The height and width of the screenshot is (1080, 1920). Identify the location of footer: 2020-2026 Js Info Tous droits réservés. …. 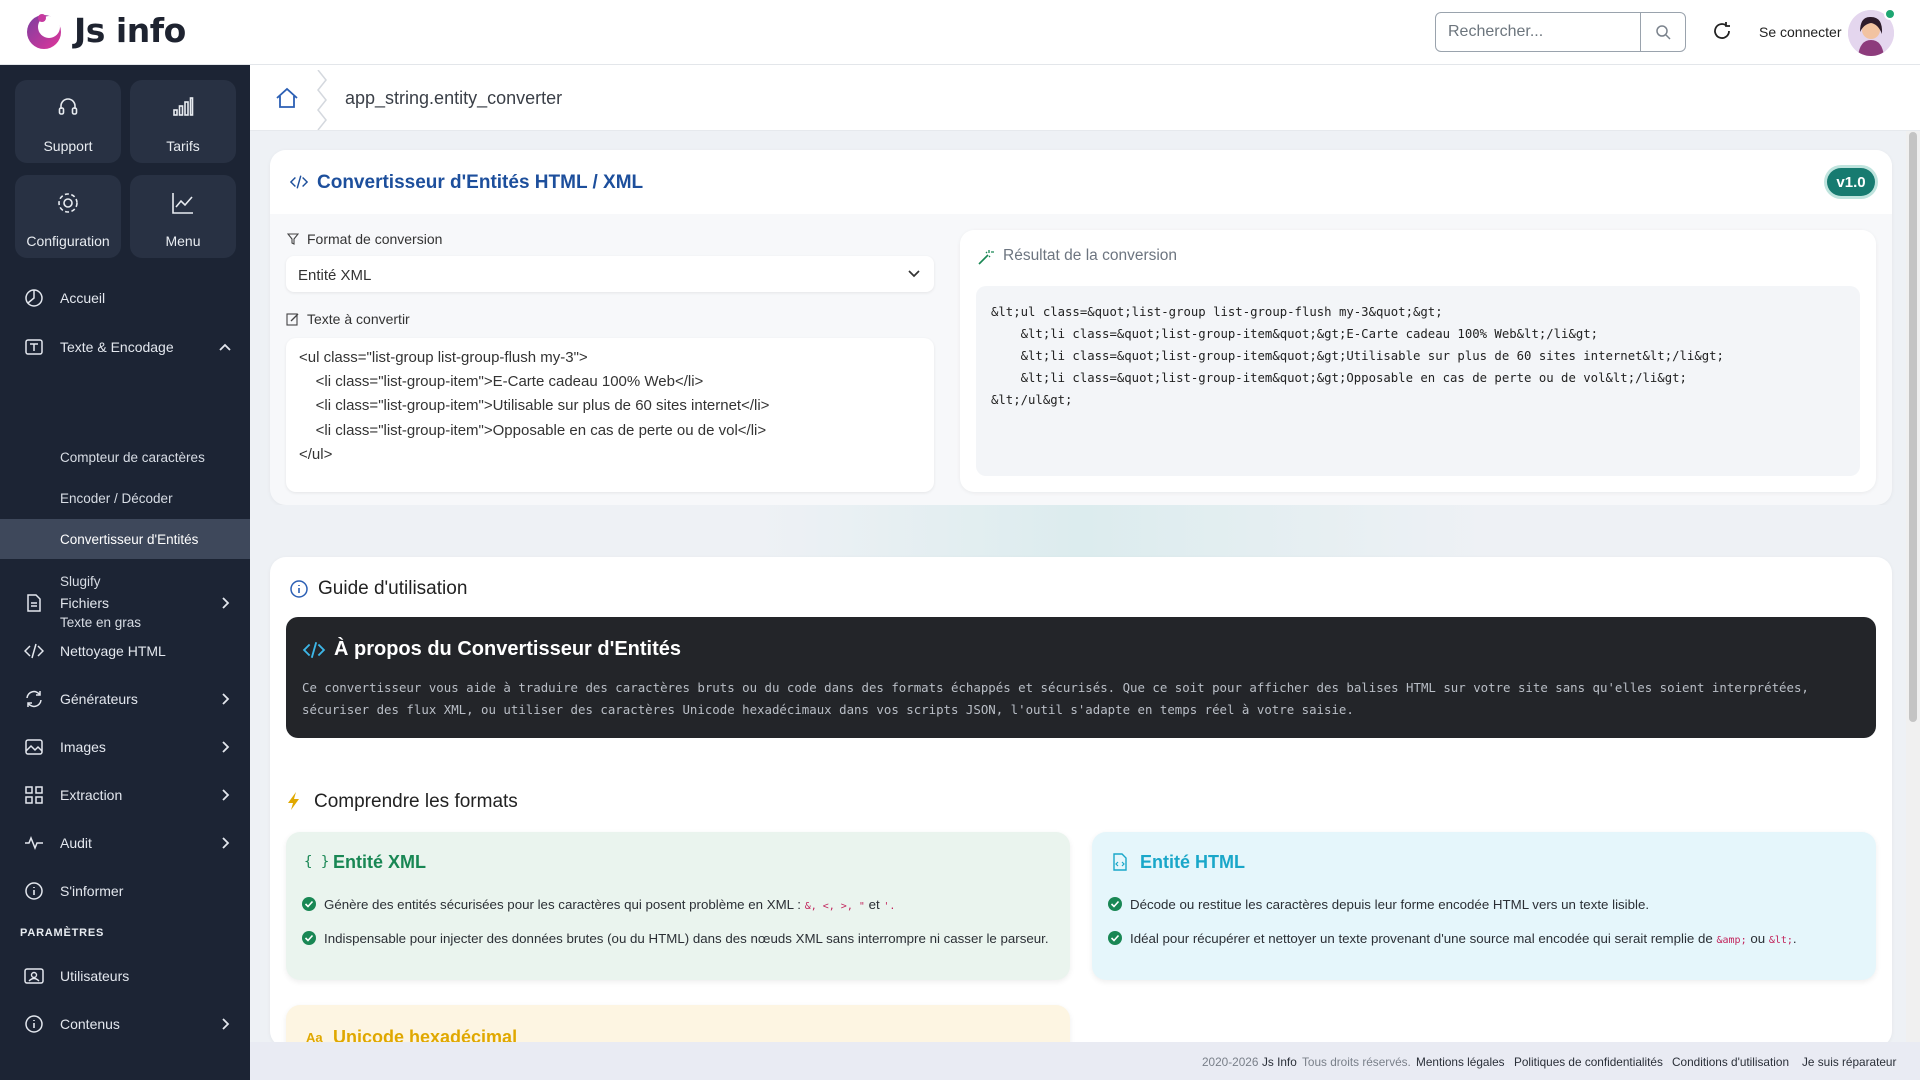
(1085, 1061).